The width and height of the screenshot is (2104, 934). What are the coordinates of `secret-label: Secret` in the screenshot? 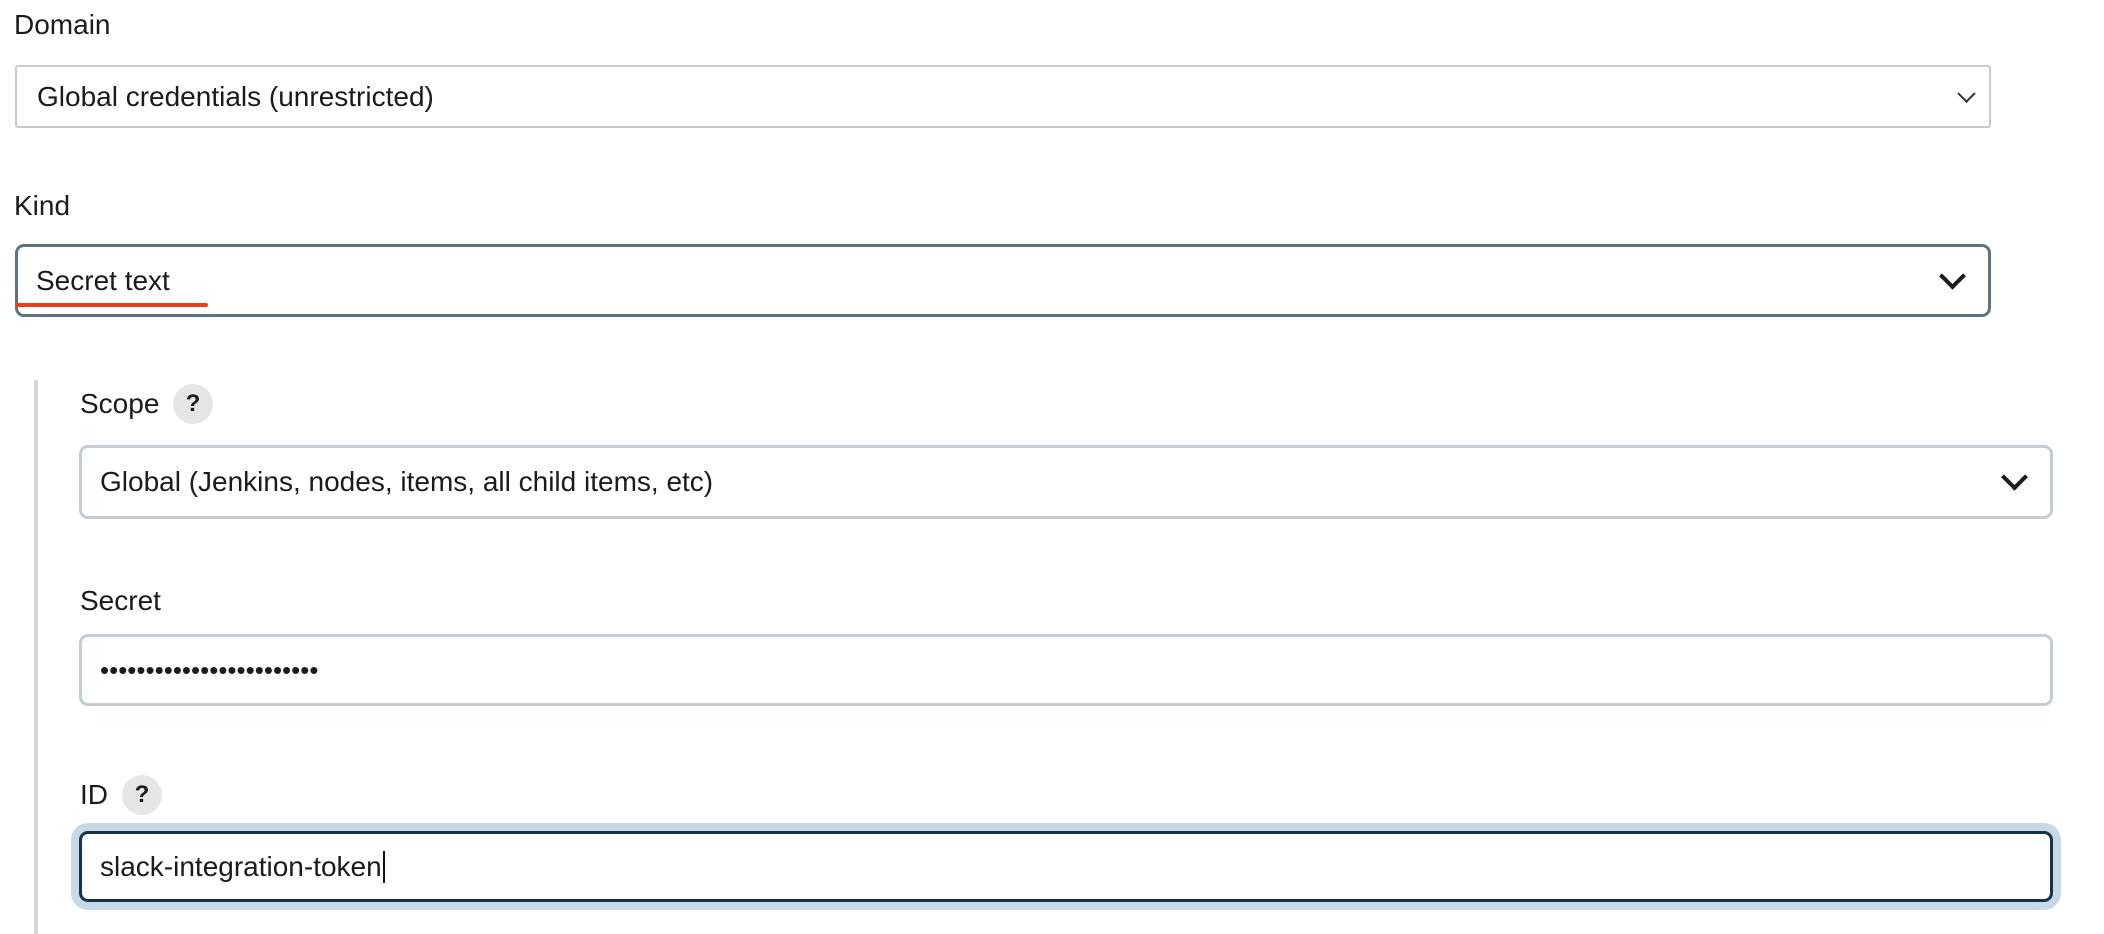 It's located at (120, 600).